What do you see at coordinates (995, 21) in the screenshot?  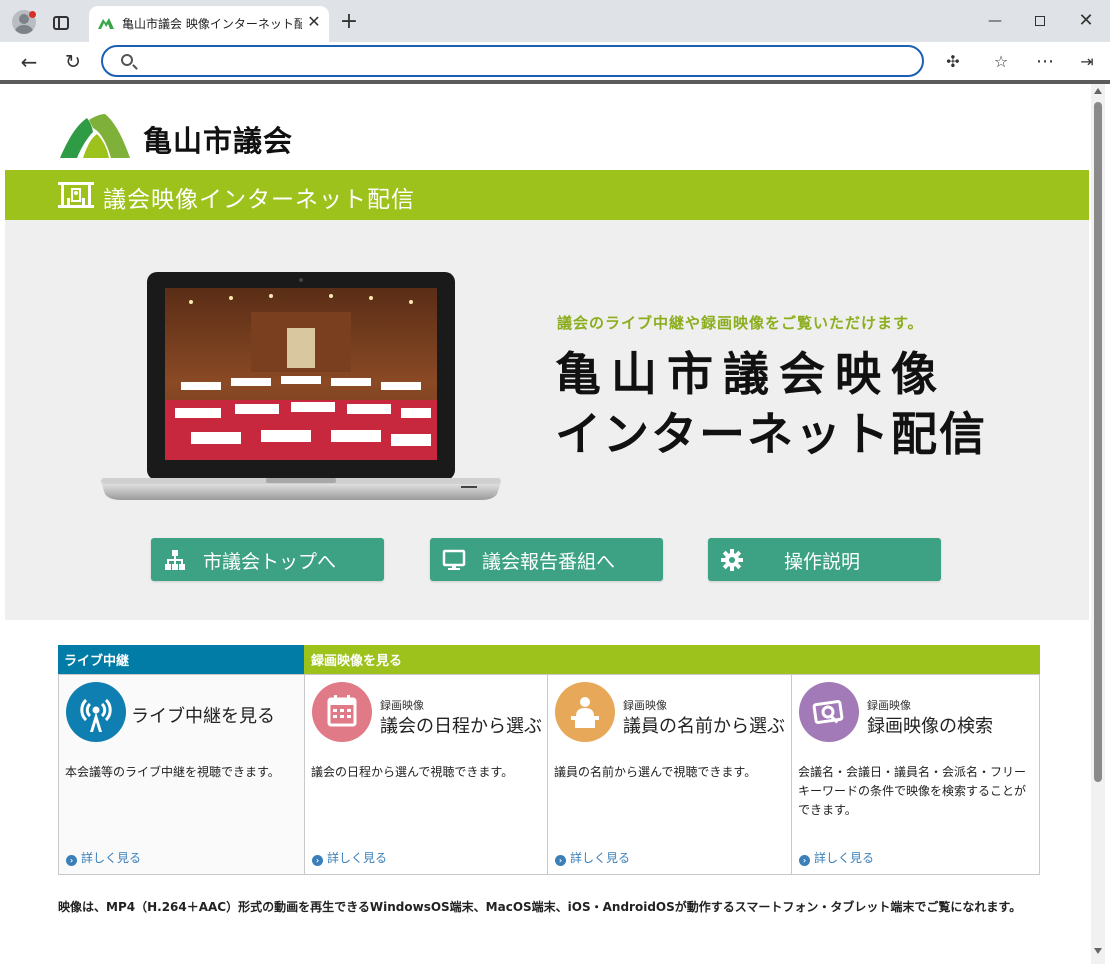 I see `window-minimize-icon: —` at bounding box center [995, 21].